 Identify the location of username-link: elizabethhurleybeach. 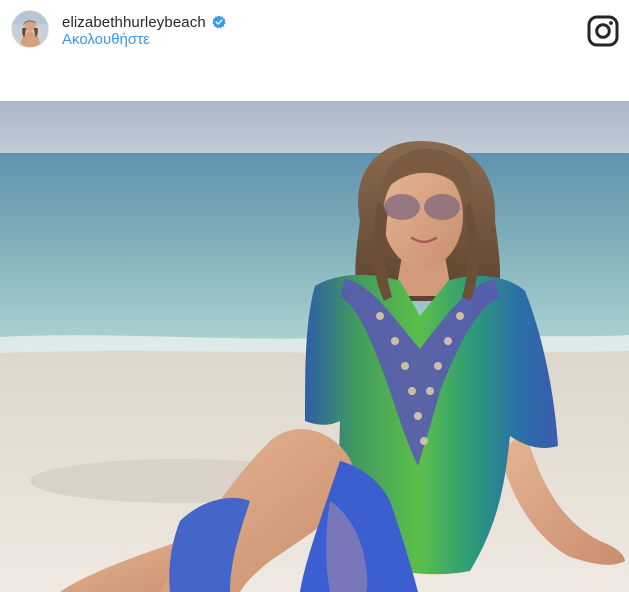
(134, 22).